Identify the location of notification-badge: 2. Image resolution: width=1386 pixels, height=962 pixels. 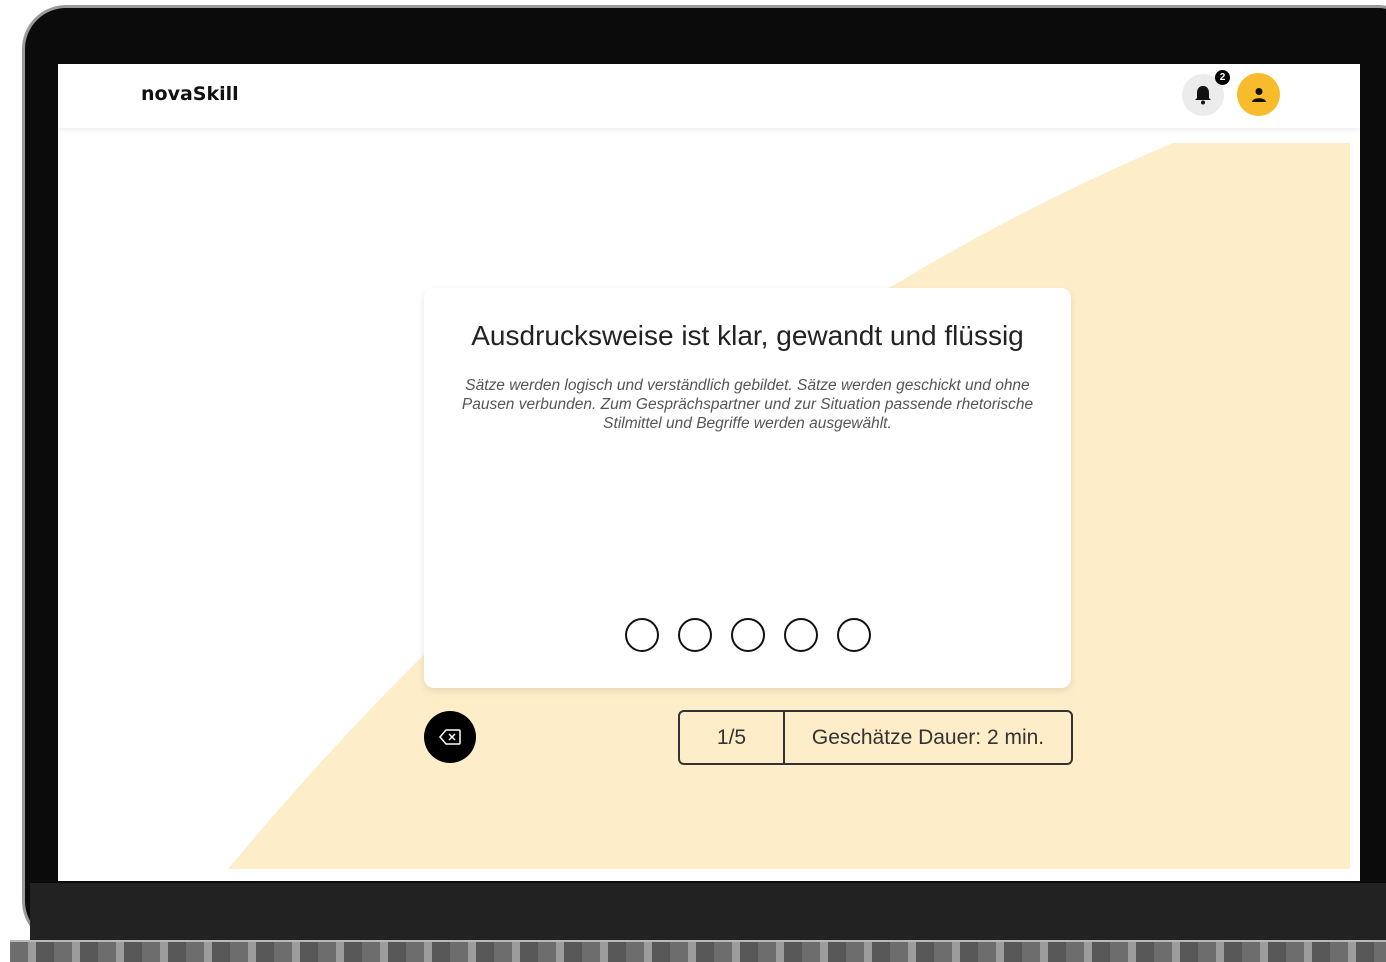
(1222, 77).